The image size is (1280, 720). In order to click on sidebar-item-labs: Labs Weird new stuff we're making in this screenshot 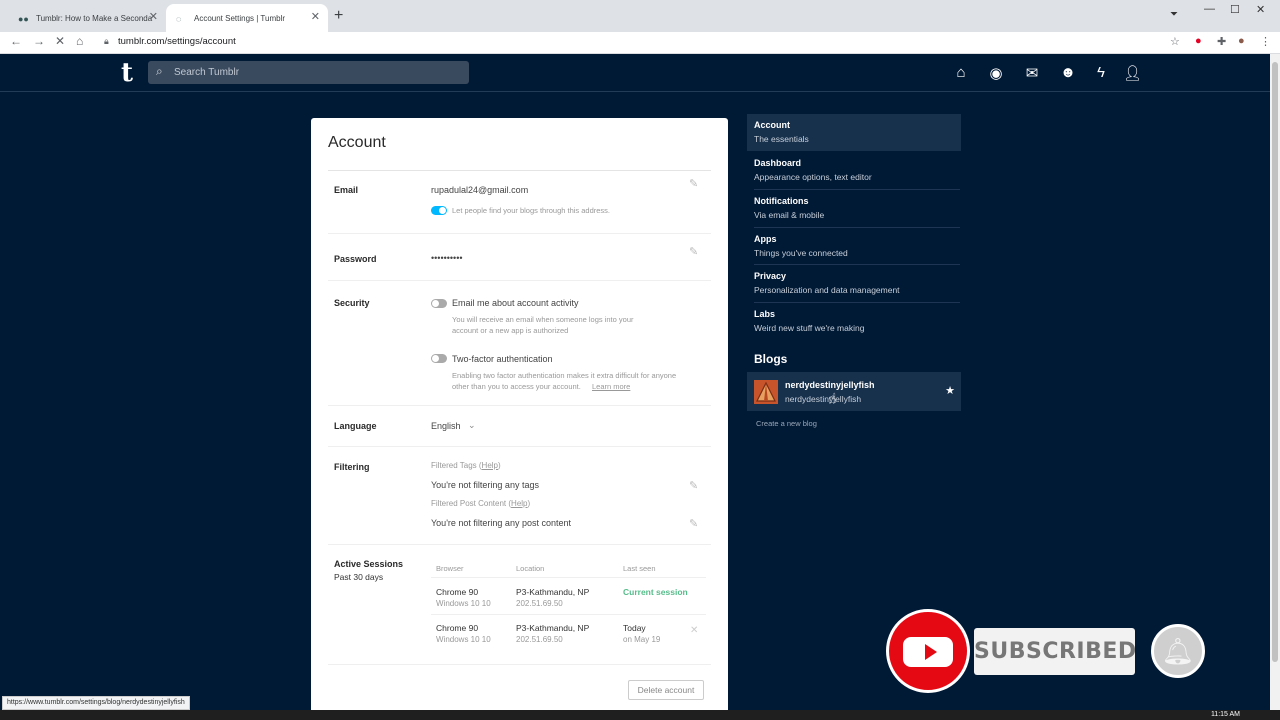, I will do `click(854, 321)`.